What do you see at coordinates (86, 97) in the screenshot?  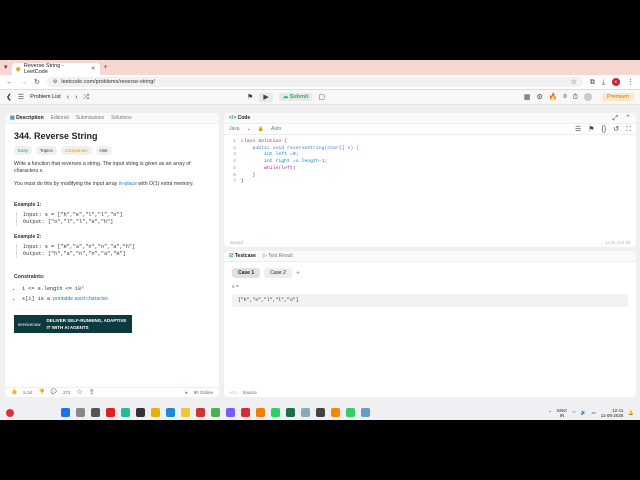 I see `shuffle-icon: ⤮` at bounding box center [86, 97].